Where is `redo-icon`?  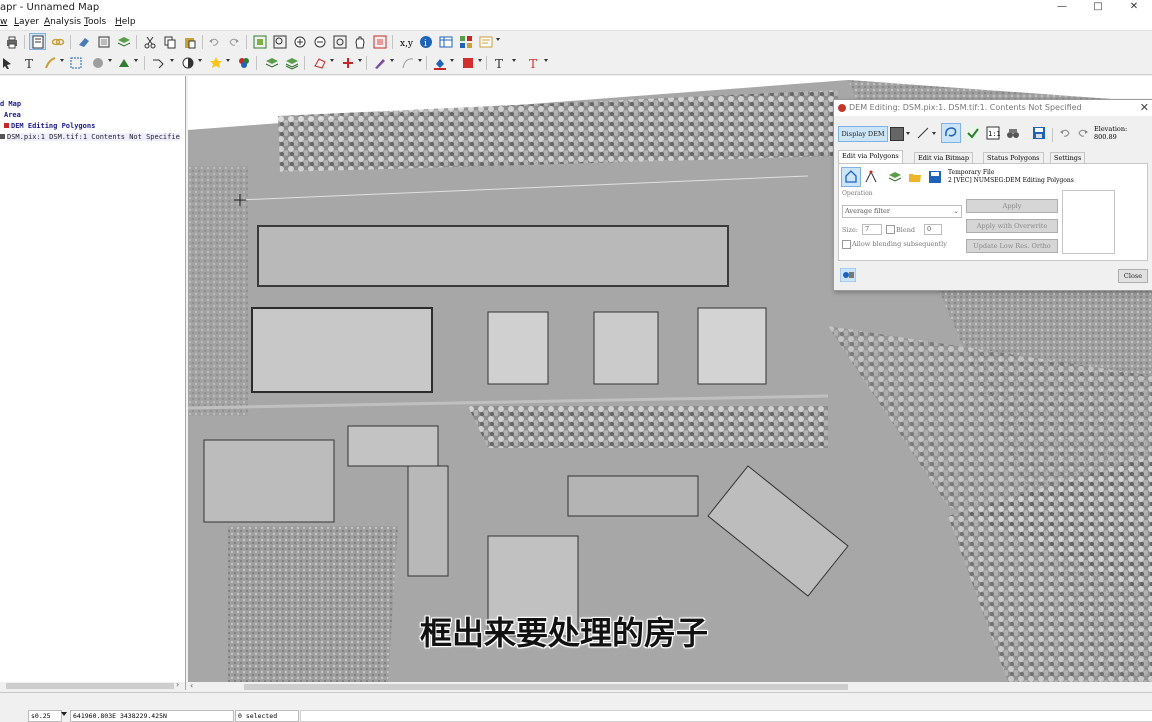 redo-icon is located at coordinates (233, 41).